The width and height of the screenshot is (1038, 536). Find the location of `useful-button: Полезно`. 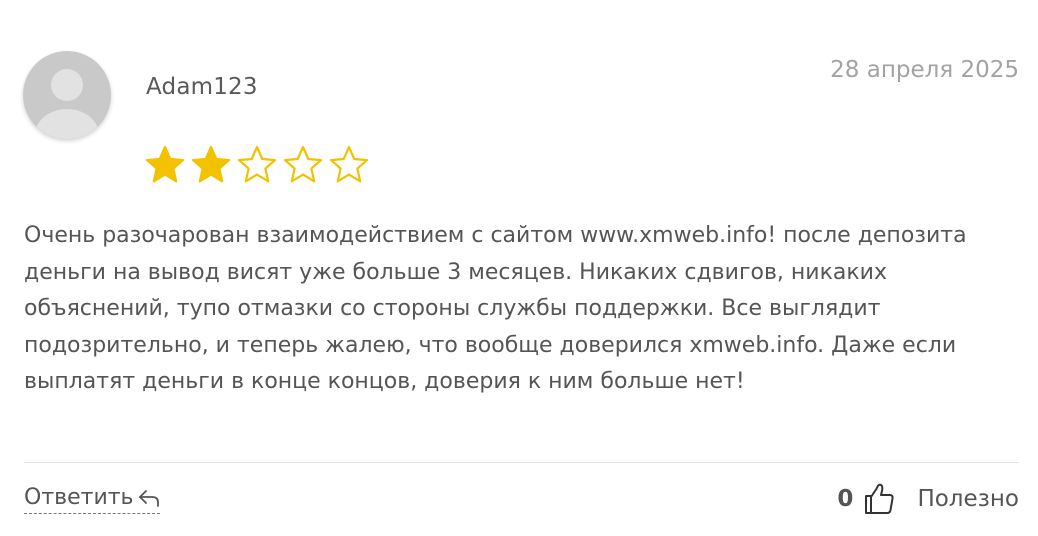

useful-button: Полезно is located at coordinates (968, 499).